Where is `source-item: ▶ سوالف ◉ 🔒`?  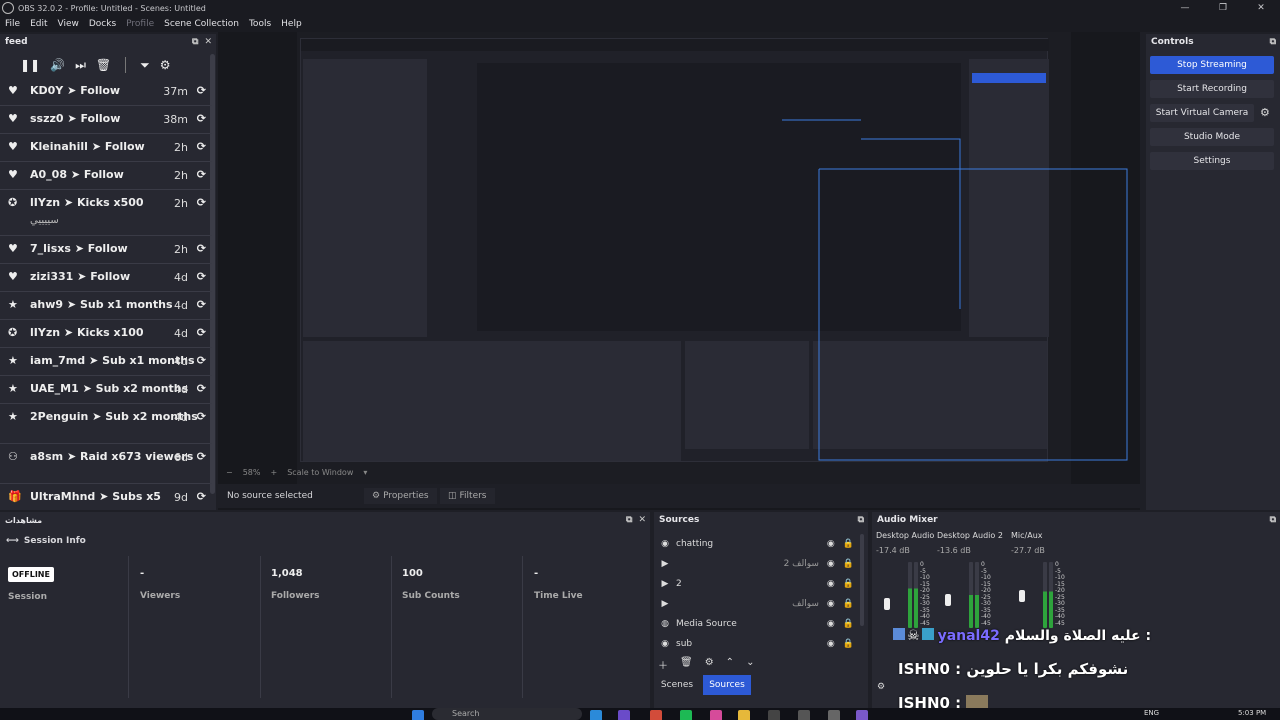
source-item: ▶ سوالف ◉ 🔒 is located at coordinates (756, 604).